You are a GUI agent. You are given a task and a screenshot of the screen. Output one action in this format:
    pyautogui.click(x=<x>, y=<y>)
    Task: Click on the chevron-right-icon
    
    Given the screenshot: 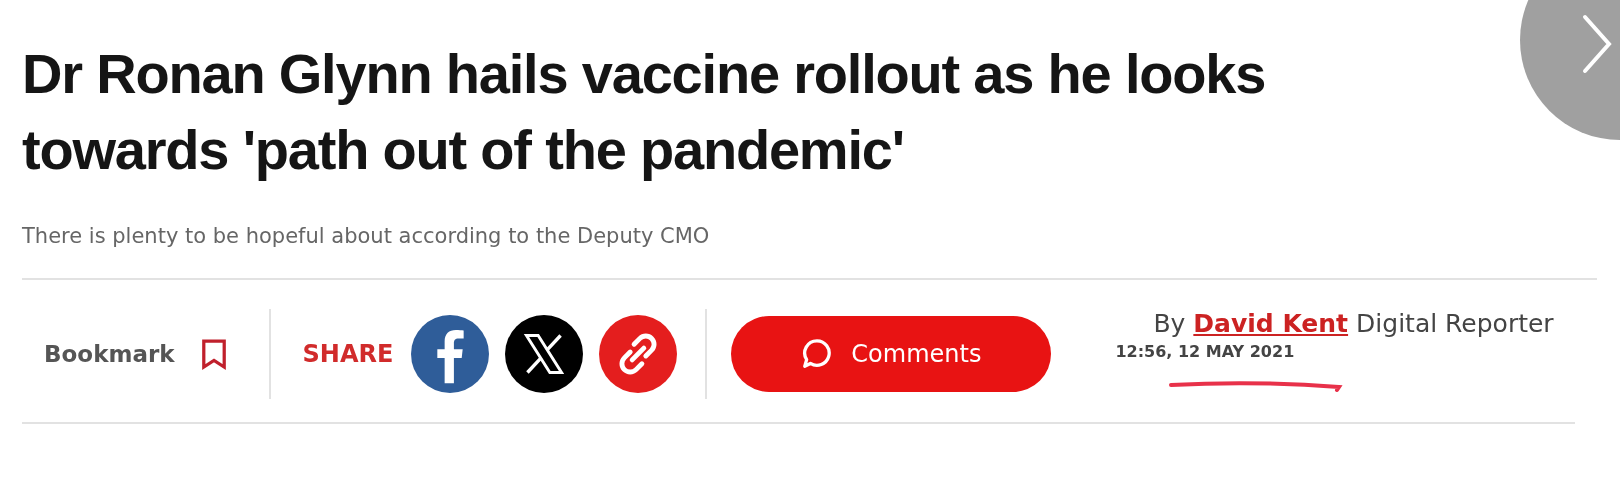 What is the action you would take?
    pyautogui.click(x=1597, y=44)
    